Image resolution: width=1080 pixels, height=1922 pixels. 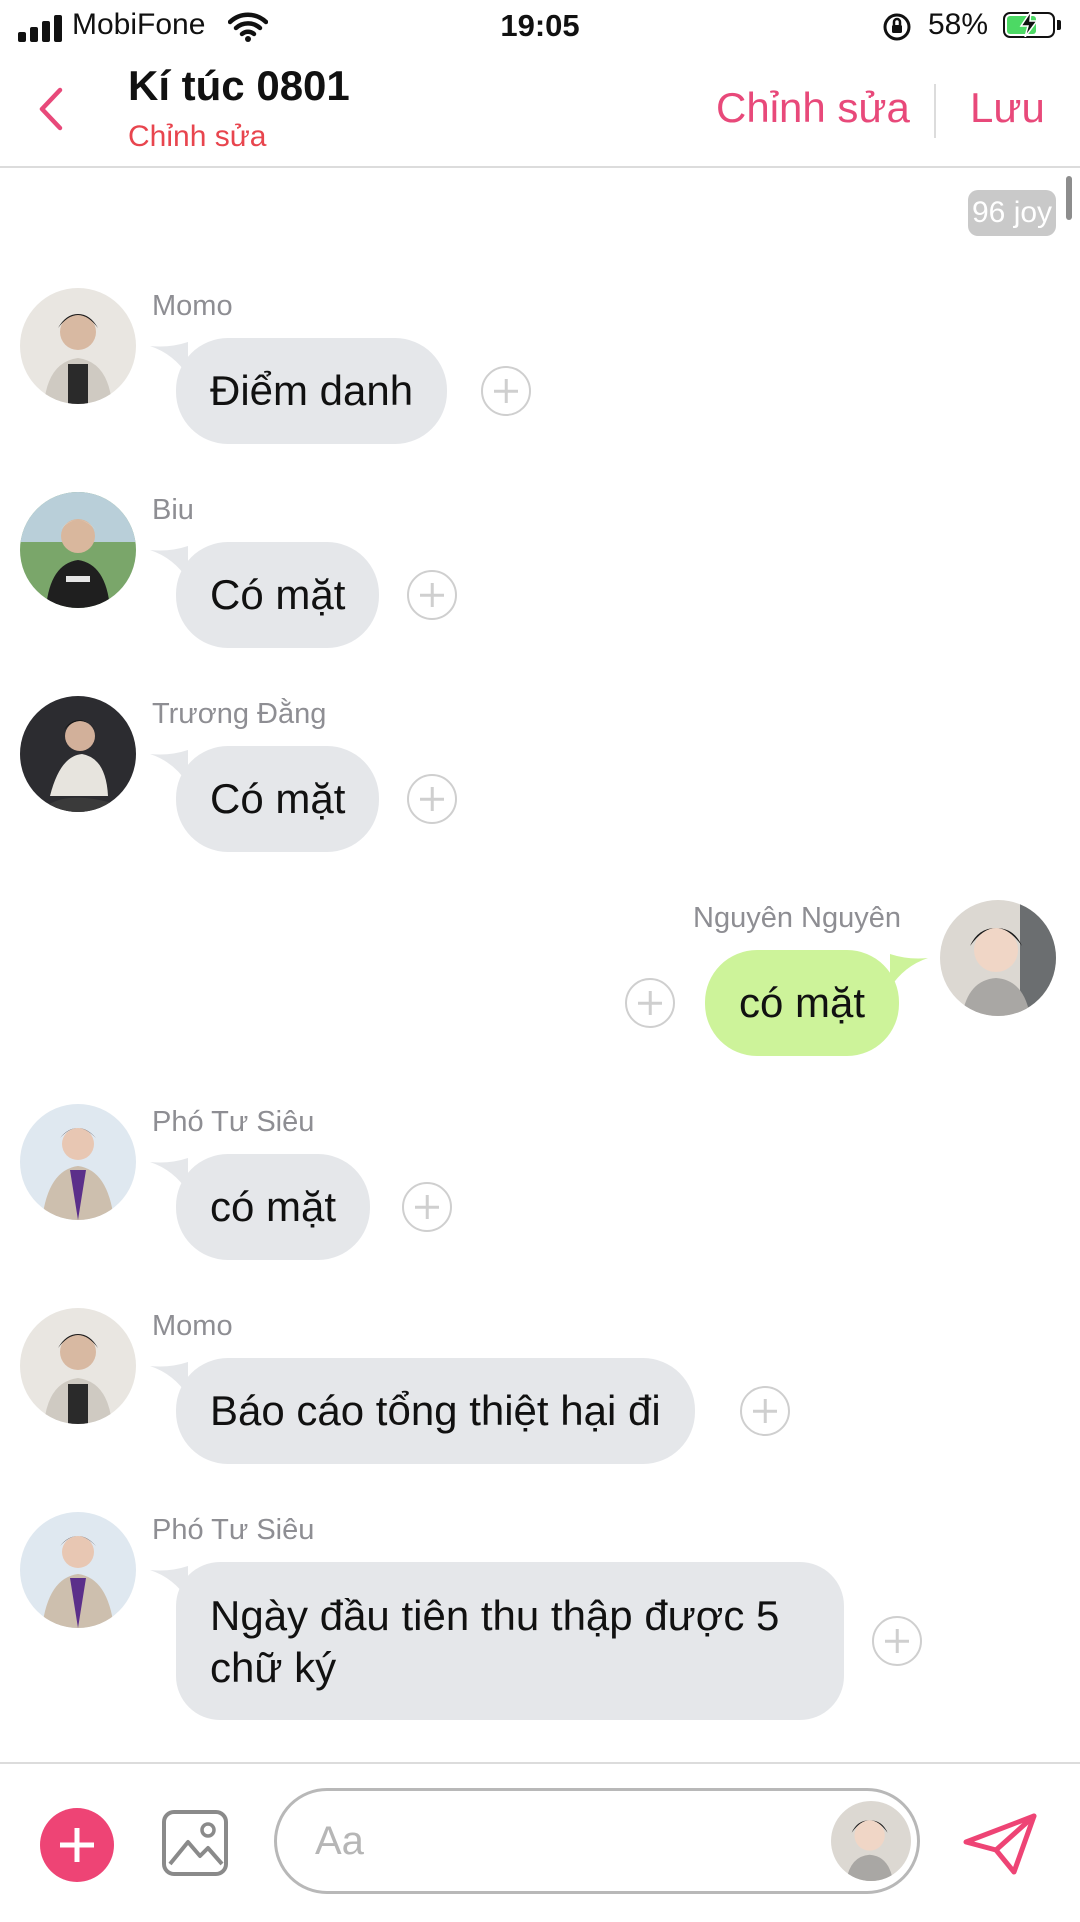 What do you see at coordinates (813, 108) in the screenshot?
I see `edit-button: Chỉnh sửa` at bounding box center [813, 108].